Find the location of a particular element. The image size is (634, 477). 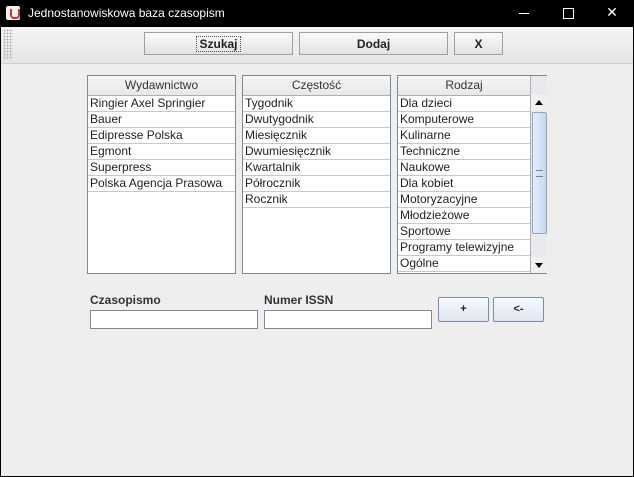

list-item: Półrocznik is located at coordinates (316, 184).